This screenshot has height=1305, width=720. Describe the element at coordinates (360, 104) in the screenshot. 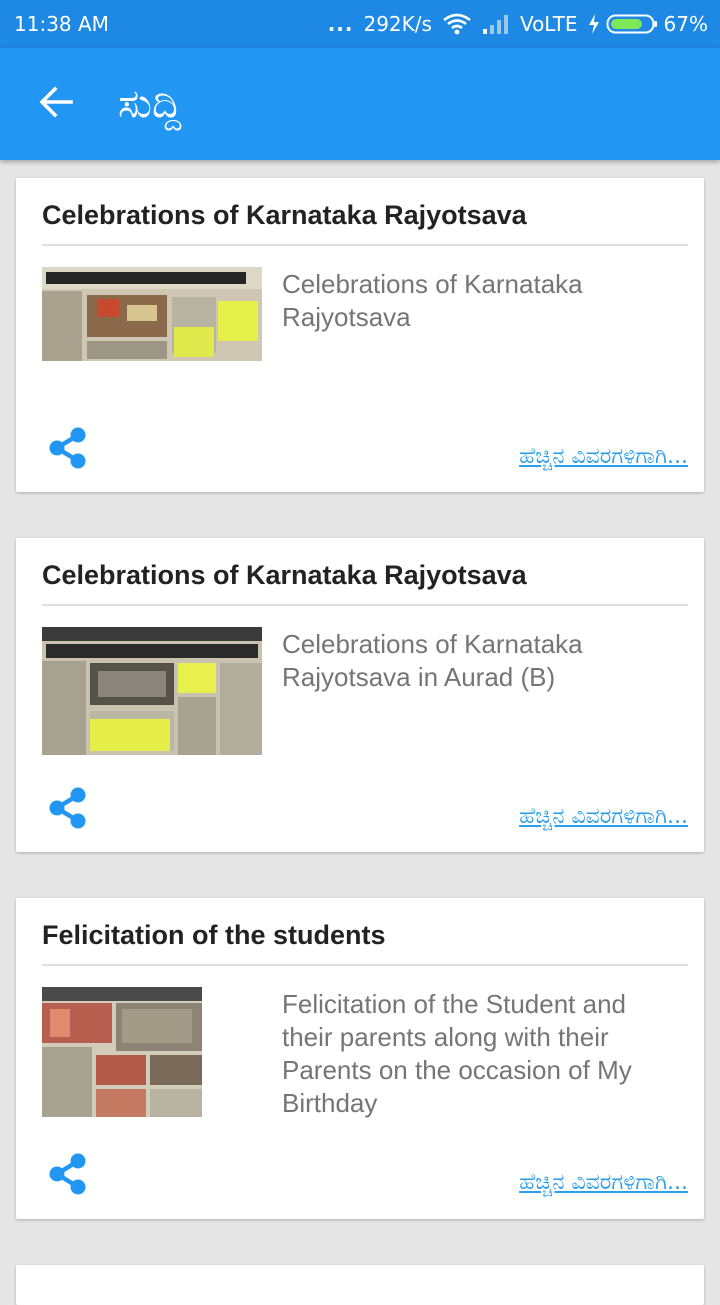

I see `app-bar: ಸುದ್ದಿ` at that location.